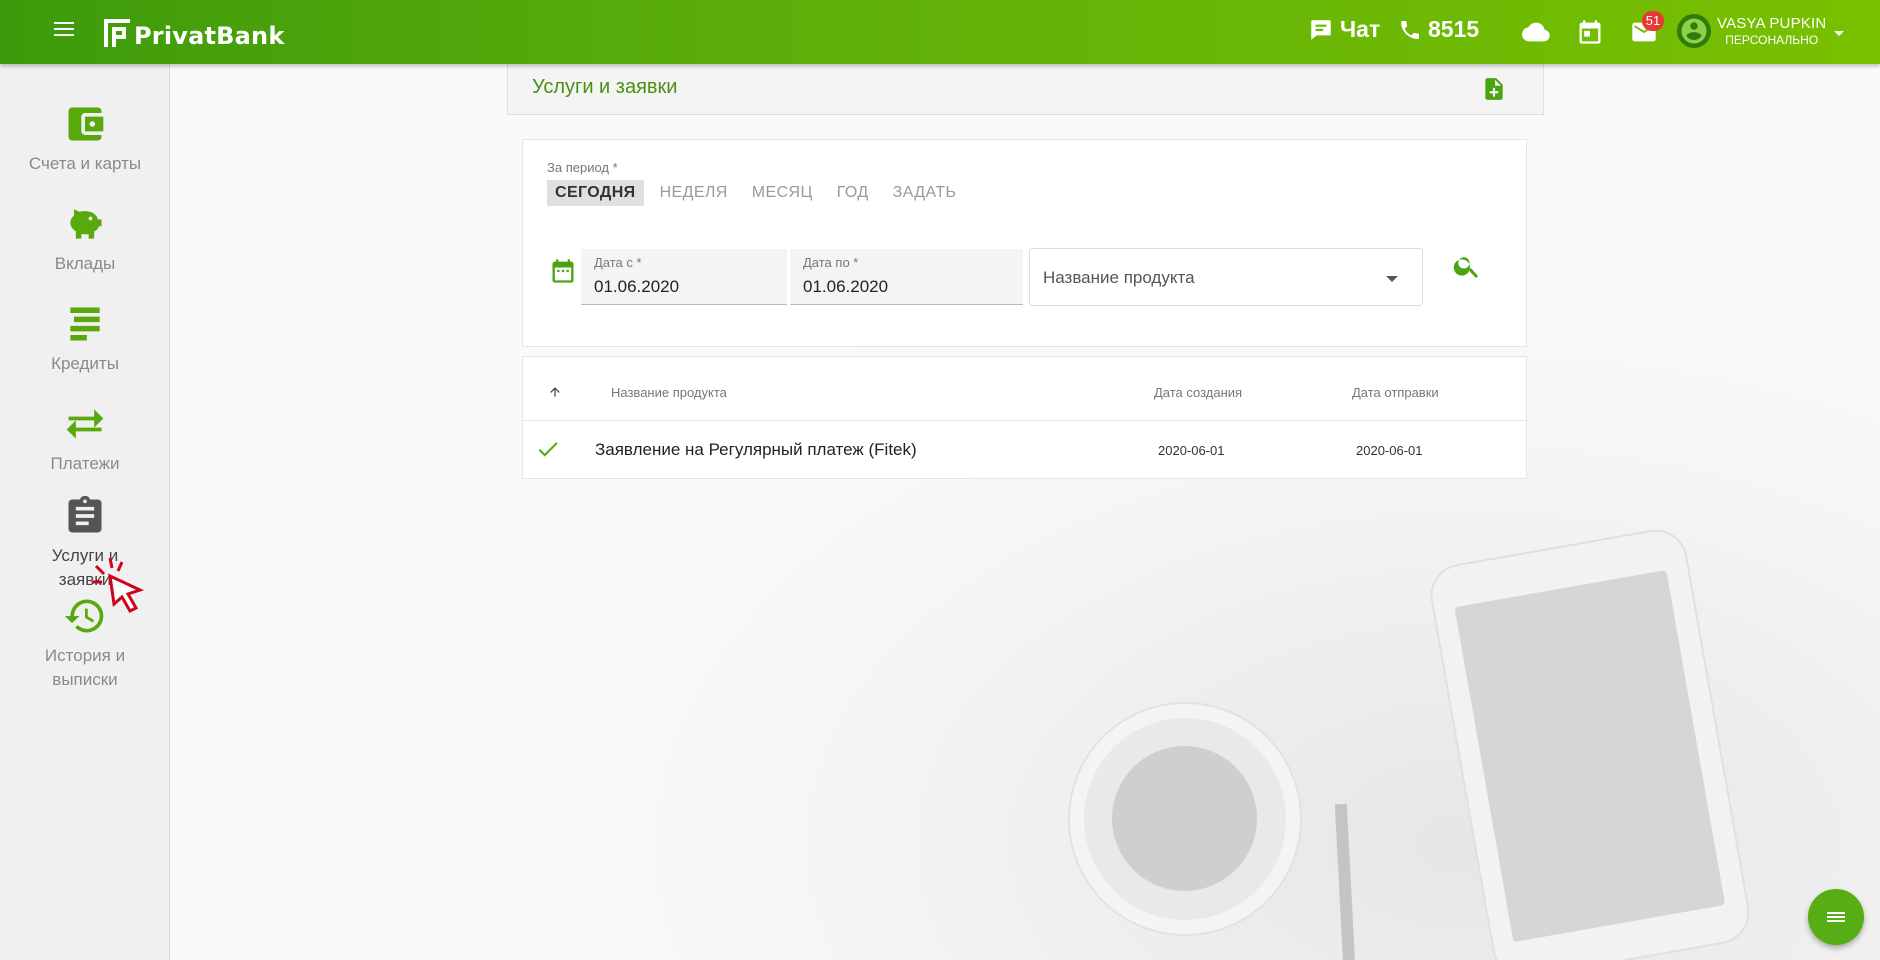 The width and height of the screenshot is (1880, 960). Describe the element at coordinates (1410, 29) in the screenshot. I see `phone-icon` at that location.